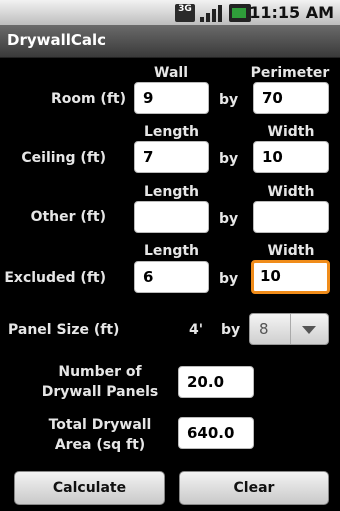  Describe the element at coordinates (290, 277) in the screenshot. I see `excluded-width-input: 10` at that location.